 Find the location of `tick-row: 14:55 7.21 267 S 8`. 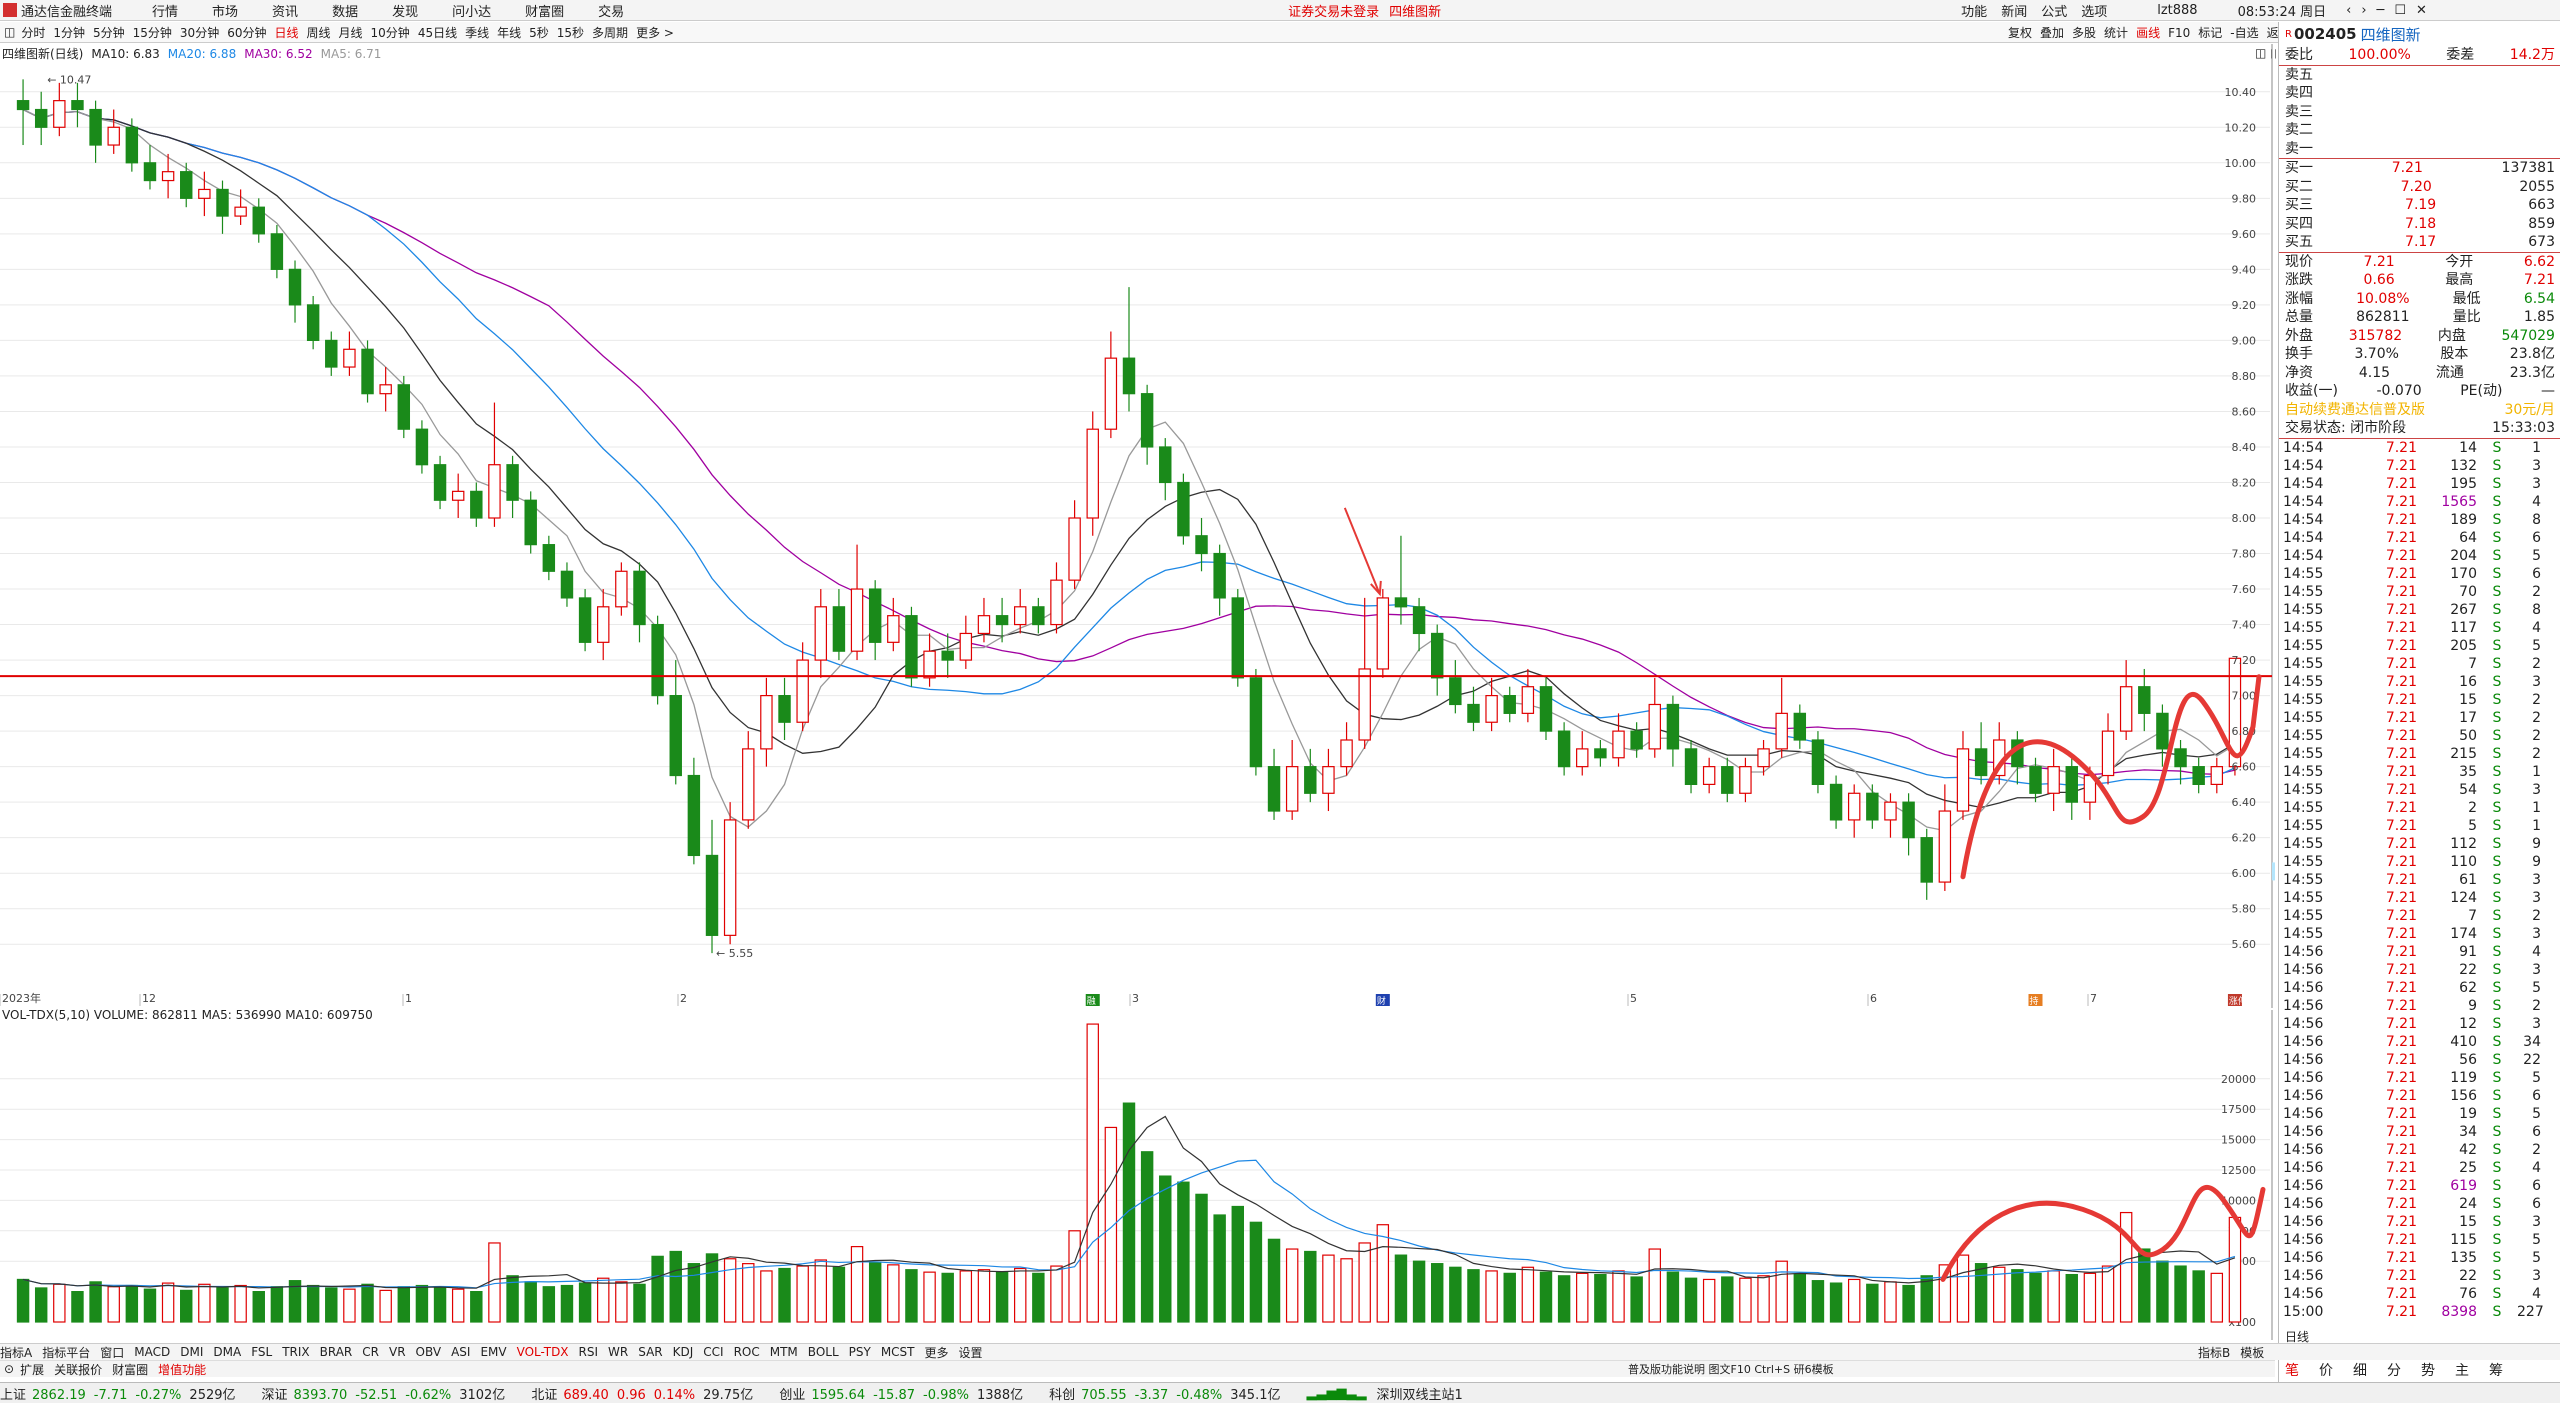

tick-row: 14:55 7.21 267 S 8 is located at coordinates (2419, 610).